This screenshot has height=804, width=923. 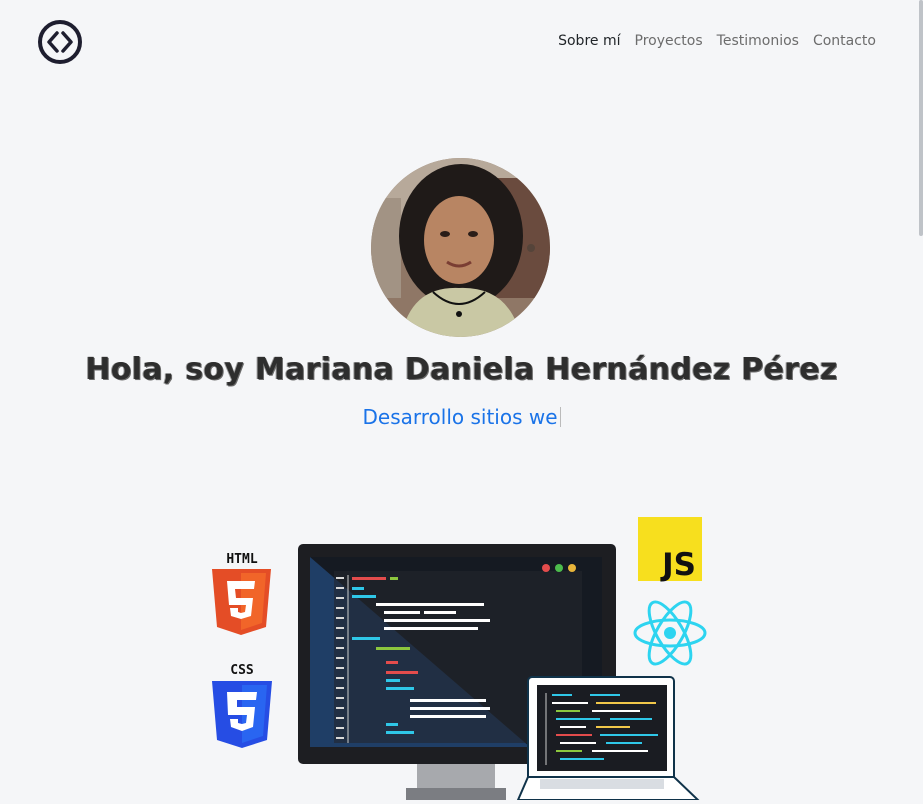 I want to click on nav-link-proyectos: Proyectos, so click(x=669, y=41).